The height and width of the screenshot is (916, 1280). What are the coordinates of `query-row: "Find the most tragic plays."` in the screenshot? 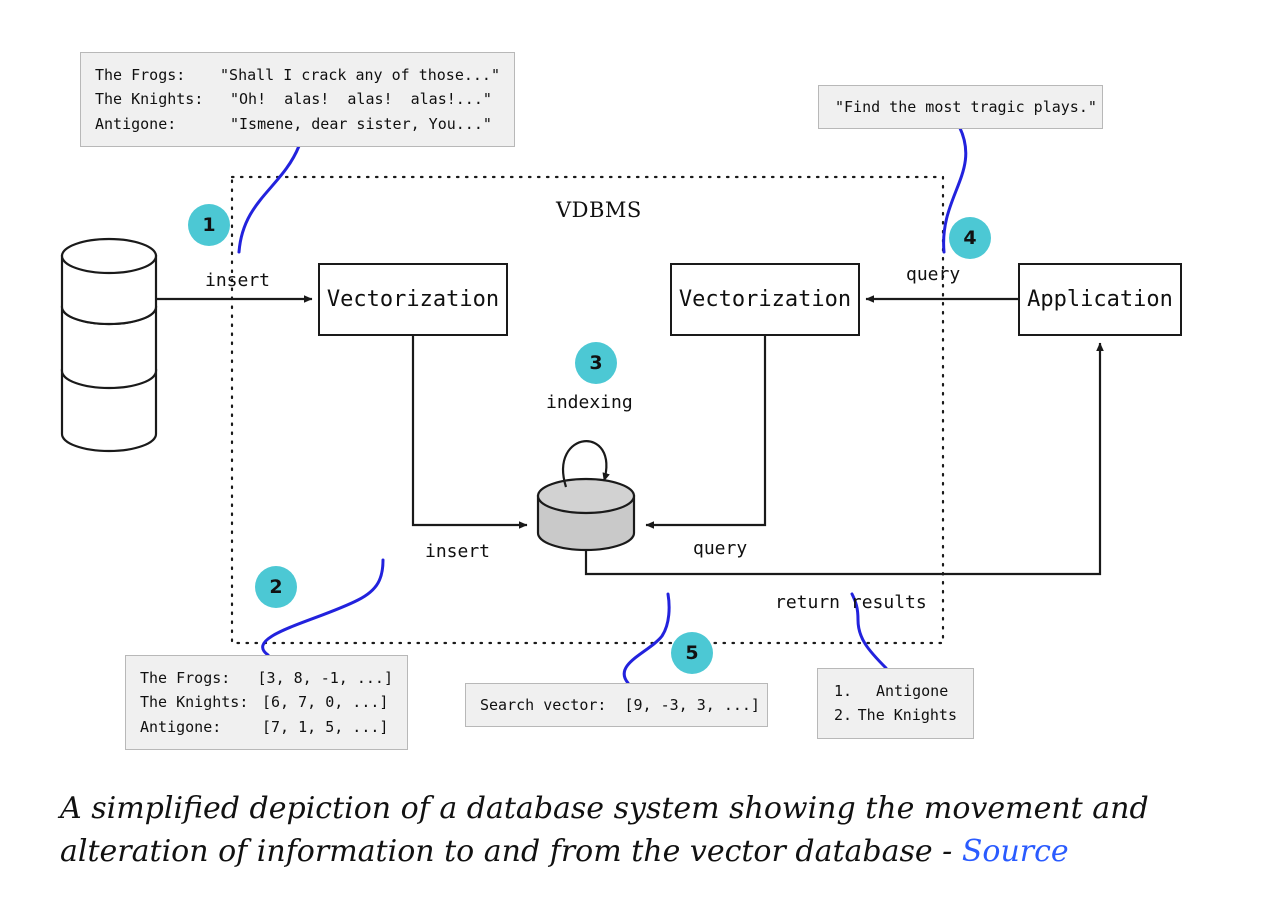 It's located at (966, 107).